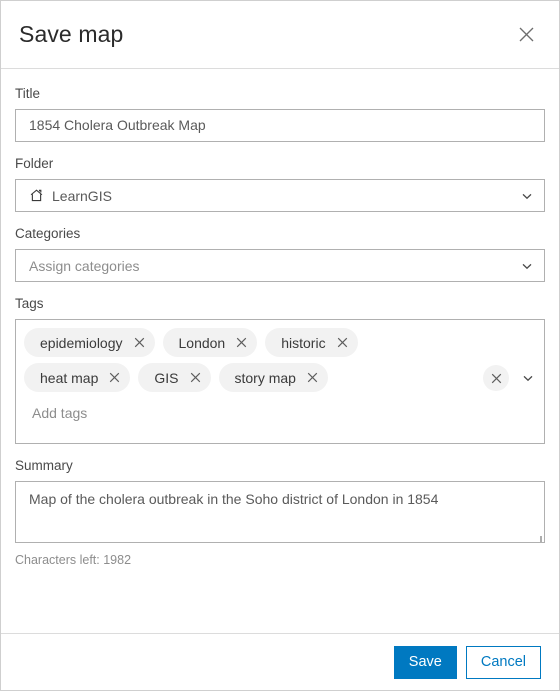 The width and height of the screenshot is (560, 691). I want to click on summary-label: Summary, so click(44, 465).